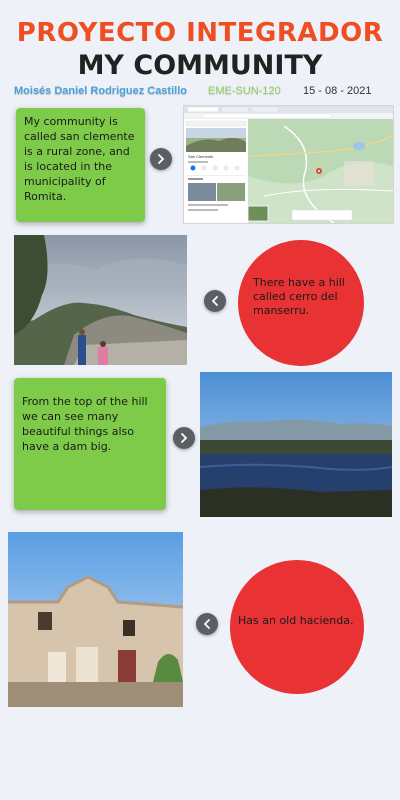  I want to click on page-subtitle: MY COMMUNITY, so click(200, 65).